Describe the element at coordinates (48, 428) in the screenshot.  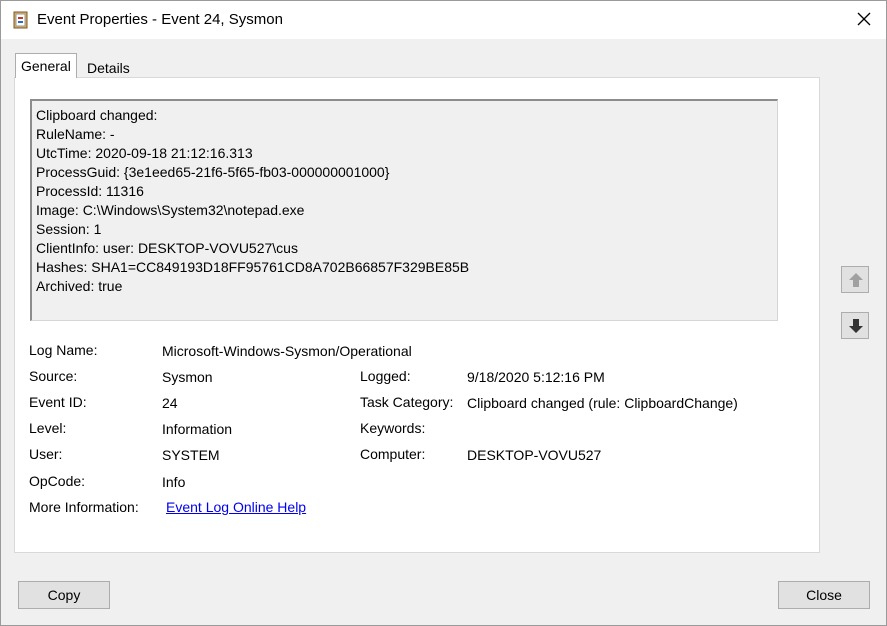
I see `level-label: Level:` at that location.